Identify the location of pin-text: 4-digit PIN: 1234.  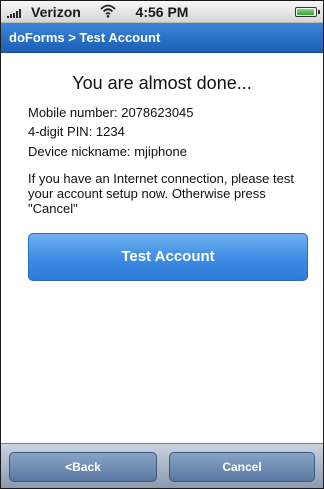
(76, 131).